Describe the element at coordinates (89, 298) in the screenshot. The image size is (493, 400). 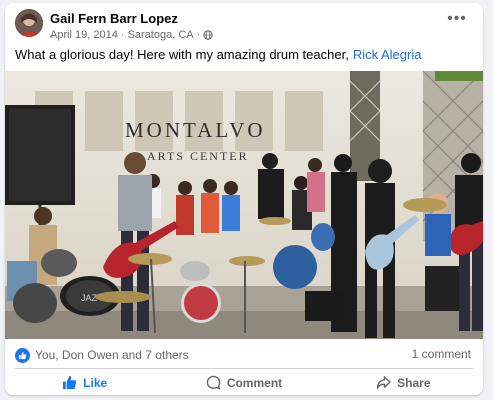
I see `svg-text: JAZ` at that location.